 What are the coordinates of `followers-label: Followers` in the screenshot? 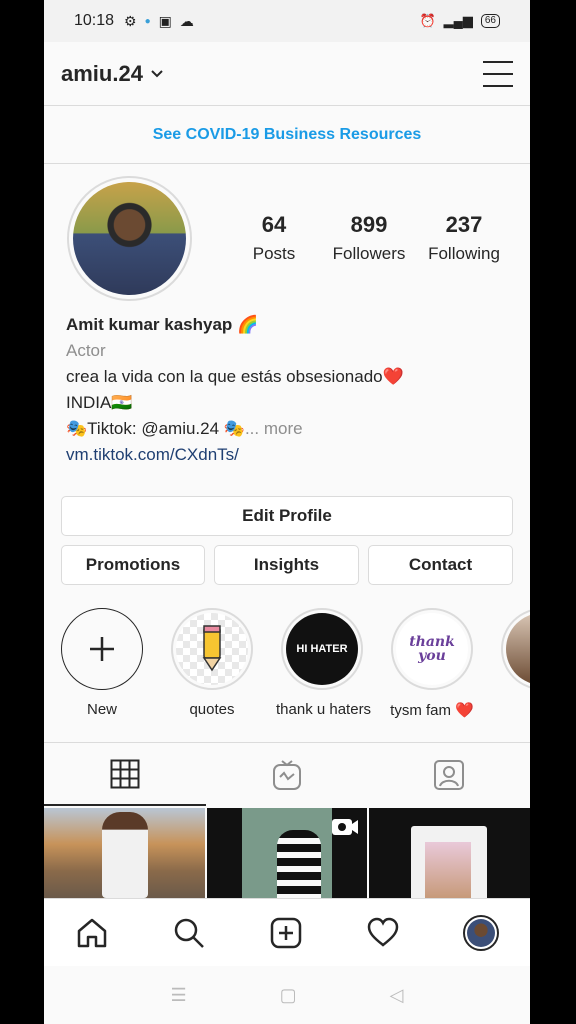 It's located at (369, 253).